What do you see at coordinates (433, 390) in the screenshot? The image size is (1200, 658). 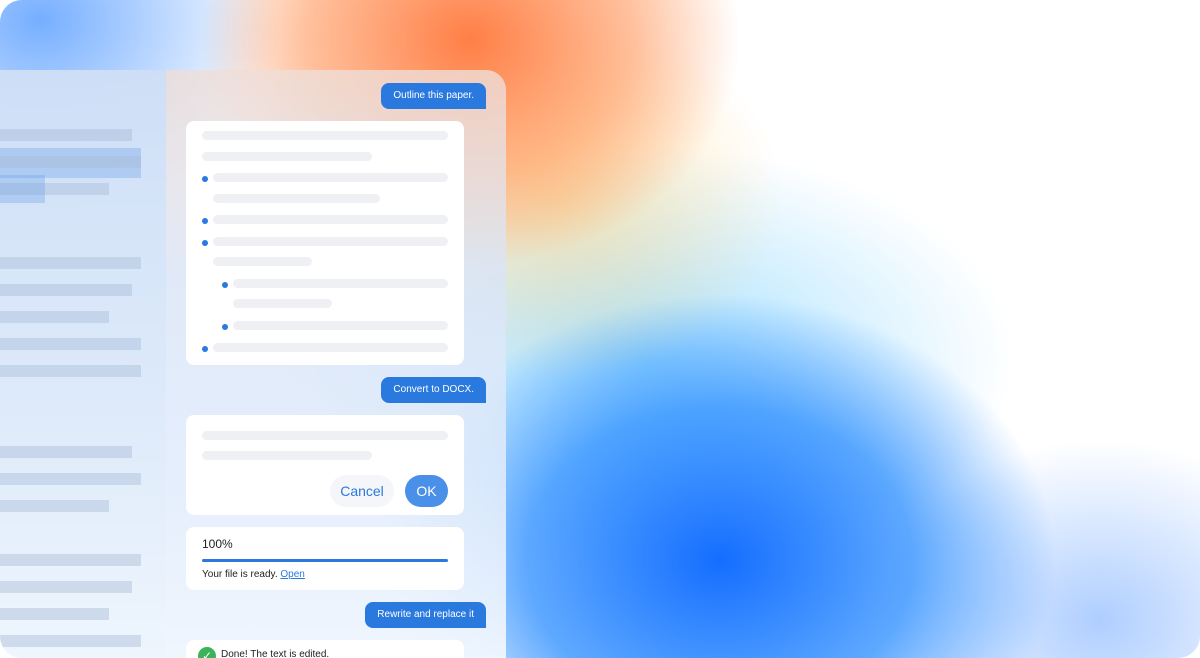 I see `user-message: Convert to DOCX.` at bounding box center [433, 390].